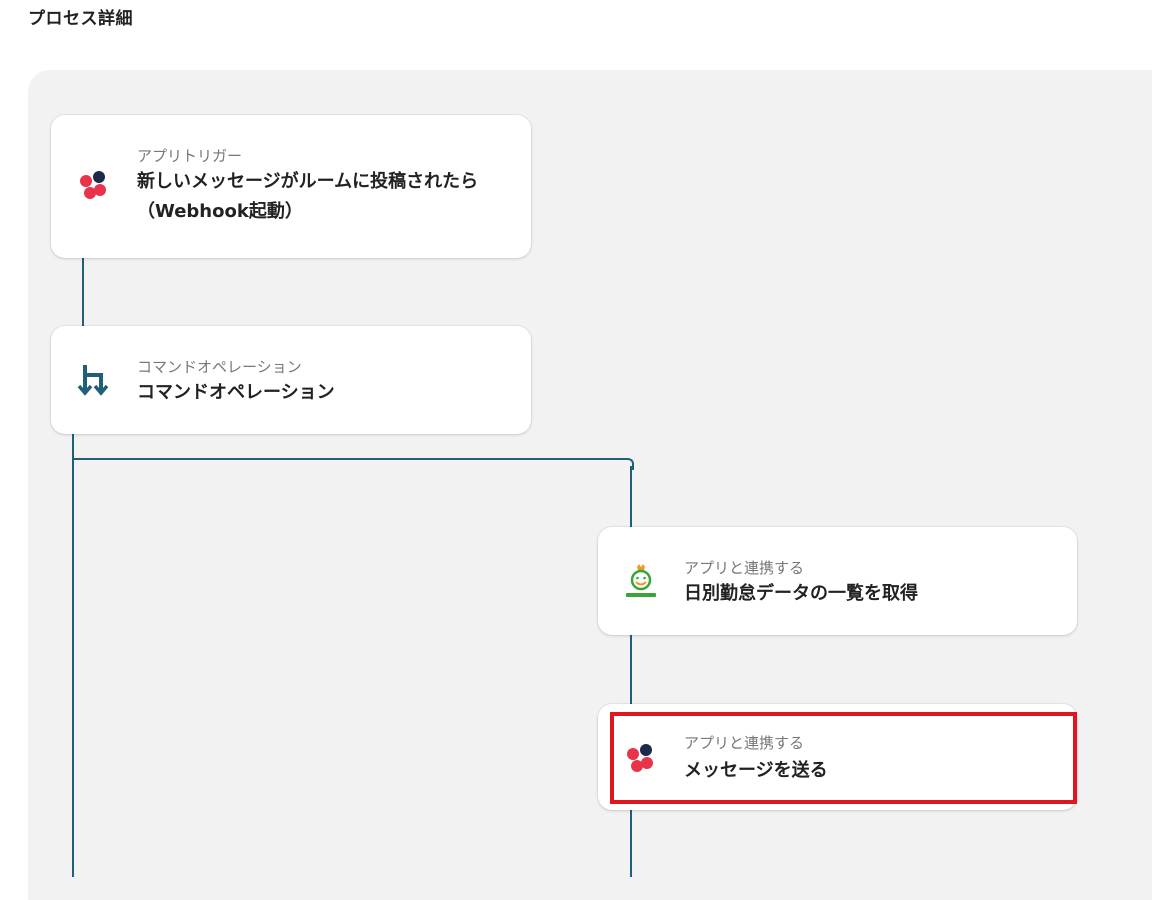 The image size is (1152, 900). Describe the element at coordinates (308, 181) in the screenshot. I see `step-heading-line1: 新しいメッセージがルームに投稿されたら` at that location.